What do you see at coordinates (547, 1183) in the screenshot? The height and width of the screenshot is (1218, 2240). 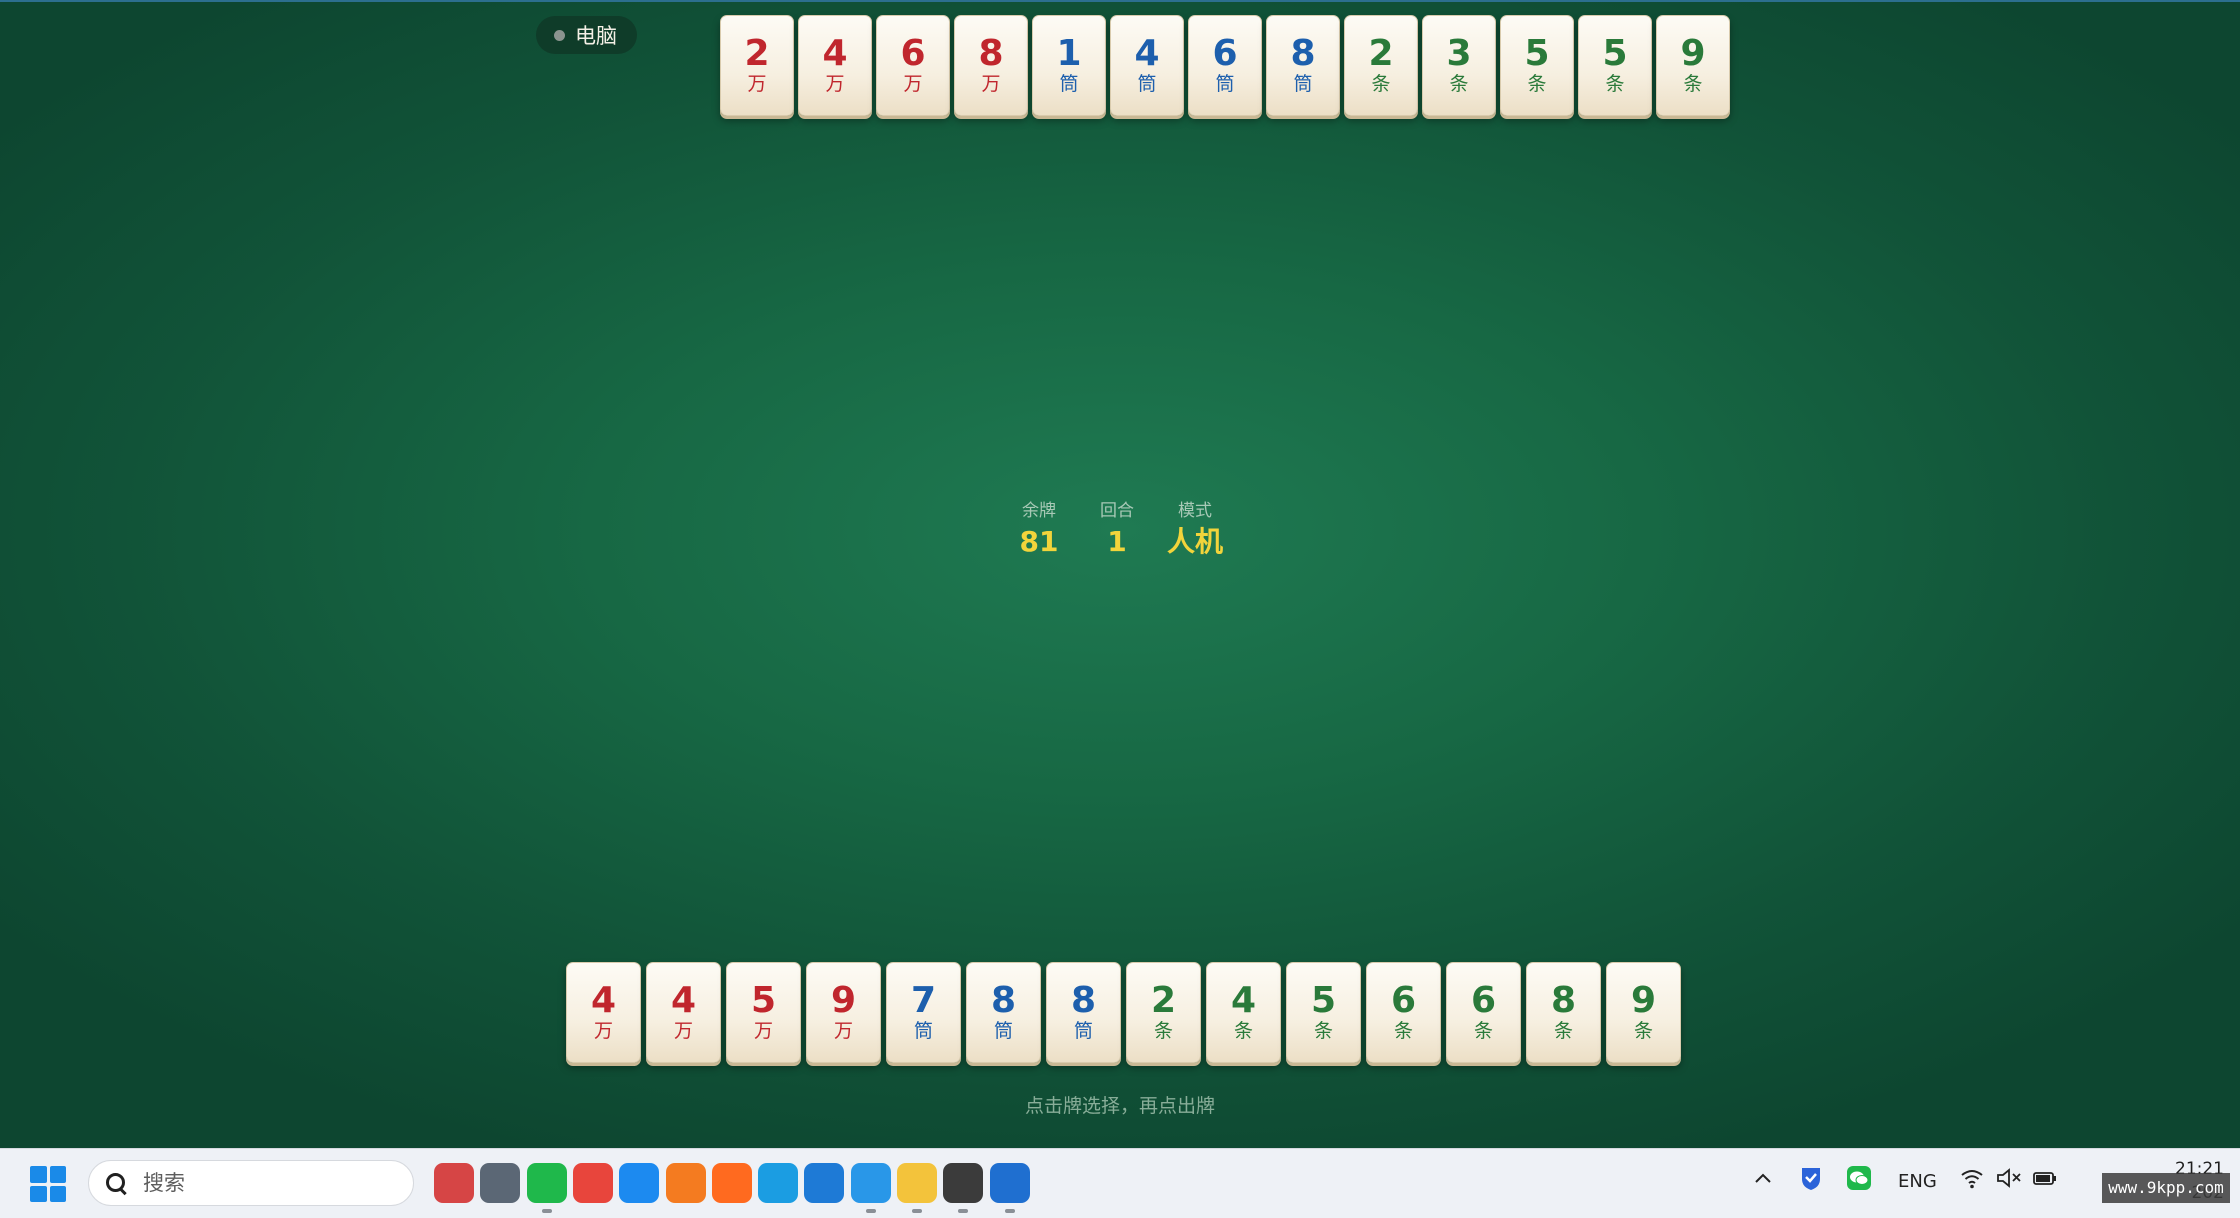 I see `wechat-icon` at bounding box center [547, 1183].